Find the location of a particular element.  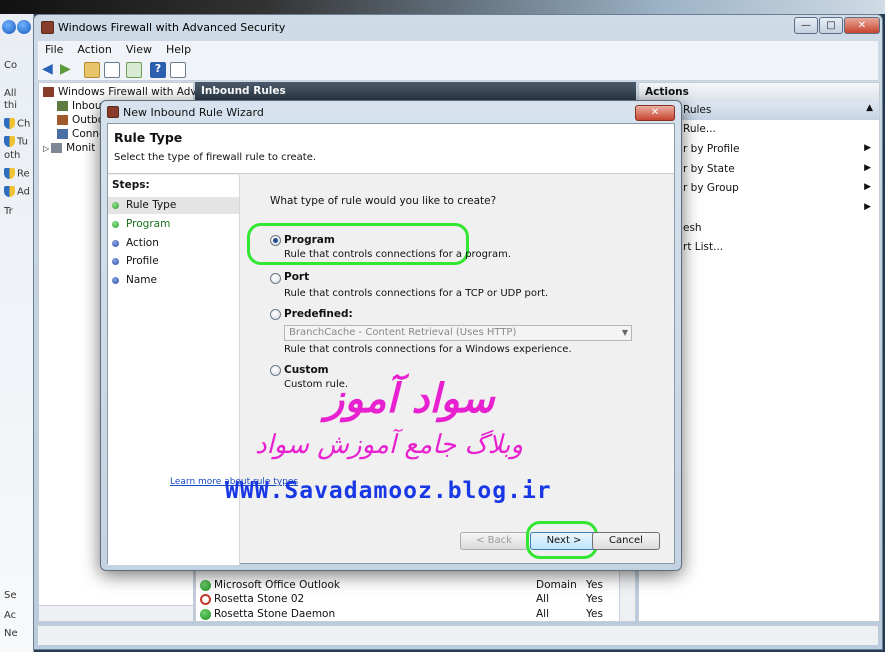

toolbar: ◀ ▶ ? is located at coordinates (458, 70).